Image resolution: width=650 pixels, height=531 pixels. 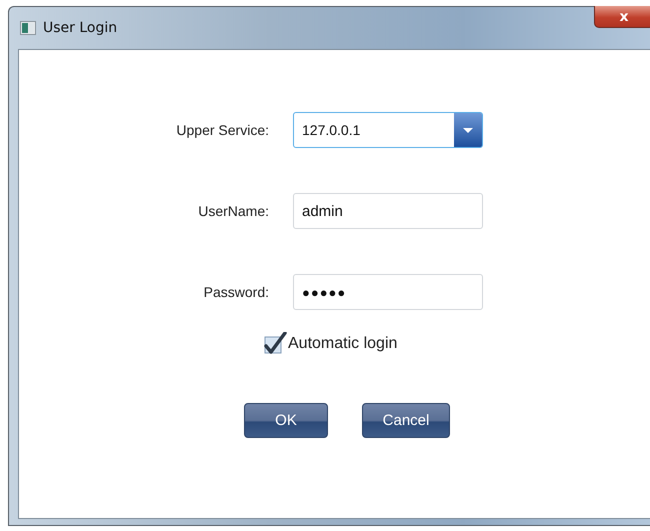 What do you see at coordinates (406, 420) in the screenshot?
I see `cancel-button: Cancel` at bounding box center [406, 420].